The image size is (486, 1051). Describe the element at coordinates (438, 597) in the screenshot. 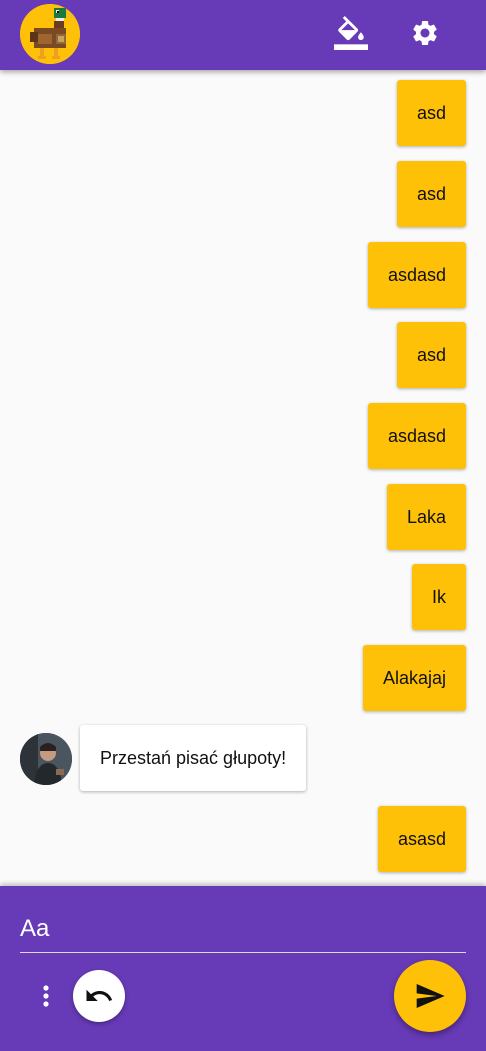

I see `message-outgoing: Ik` at that location.